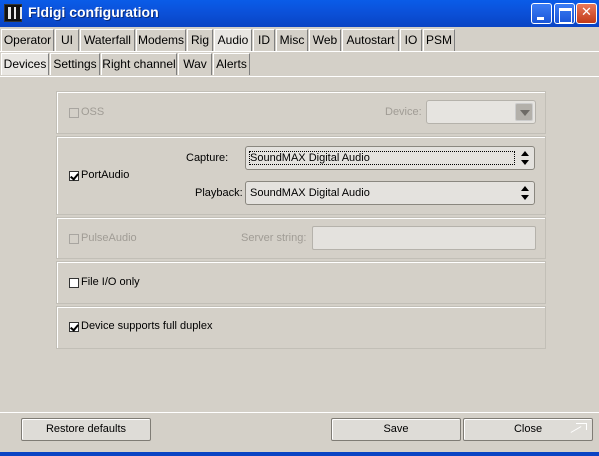 This screenshot has height=456, width=599. What do you see at coordinates (74, 113) in the screenshot?
I see `oss-checkbox` at bounding box center [74, 113].